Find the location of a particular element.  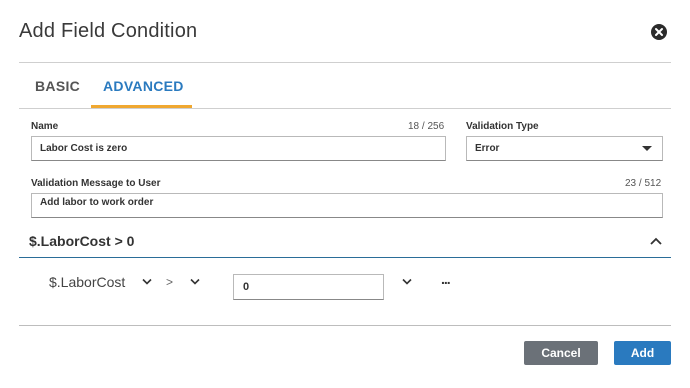

tab-basic: BASIC is located at coordinates (57, 86).